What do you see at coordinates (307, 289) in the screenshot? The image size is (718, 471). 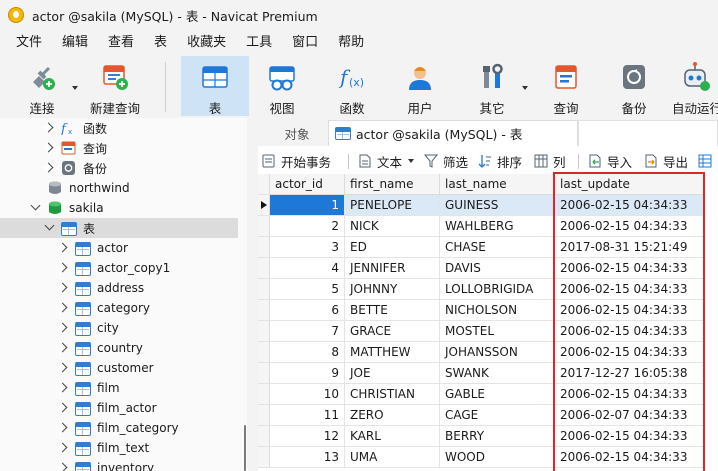 I see `actor-id-cell: 5` at bounding box center [307, 289].